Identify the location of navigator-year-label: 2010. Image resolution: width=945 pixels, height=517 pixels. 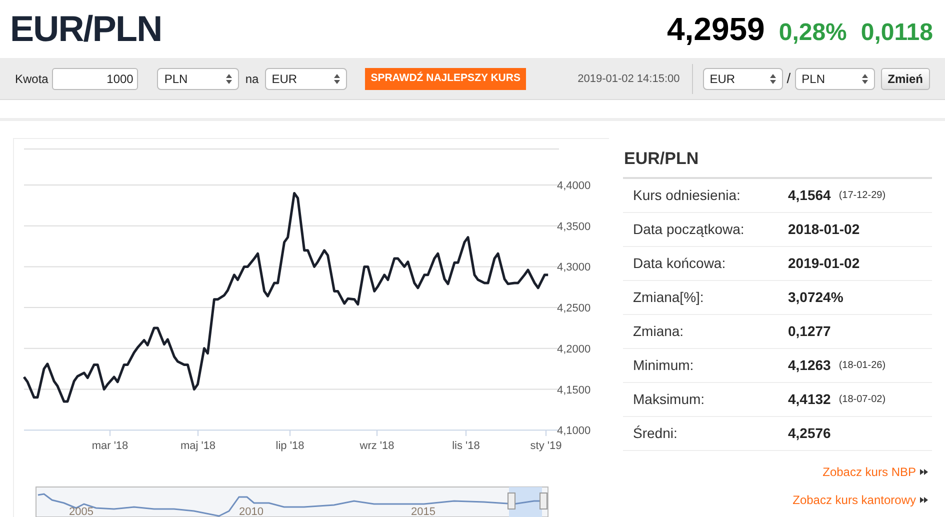
(251, 511).